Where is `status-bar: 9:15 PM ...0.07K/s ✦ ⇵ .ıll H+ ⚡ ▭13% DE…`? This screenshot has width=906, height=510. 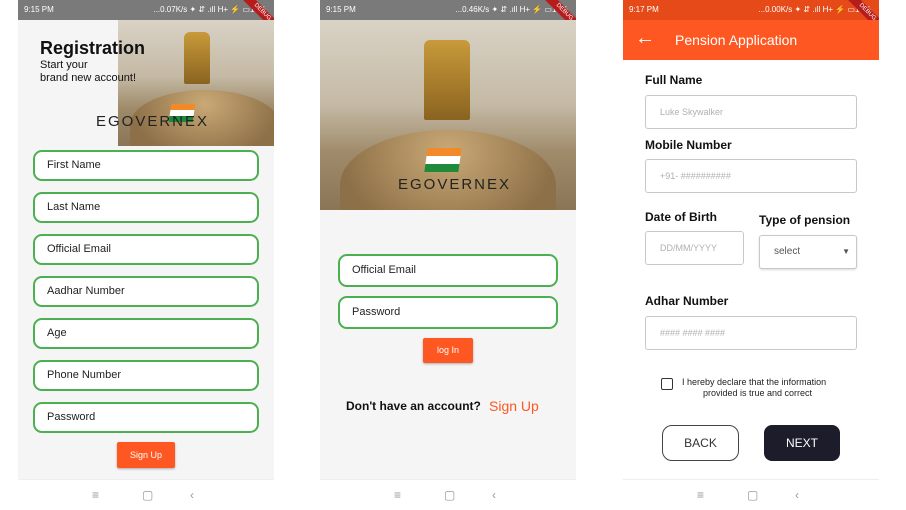 status-bar: 9:15 PM ...0.07K/s ✦ ⇵ .ıll H+ ⚡ ▭13% DE… is located at coordinates (146, 18).